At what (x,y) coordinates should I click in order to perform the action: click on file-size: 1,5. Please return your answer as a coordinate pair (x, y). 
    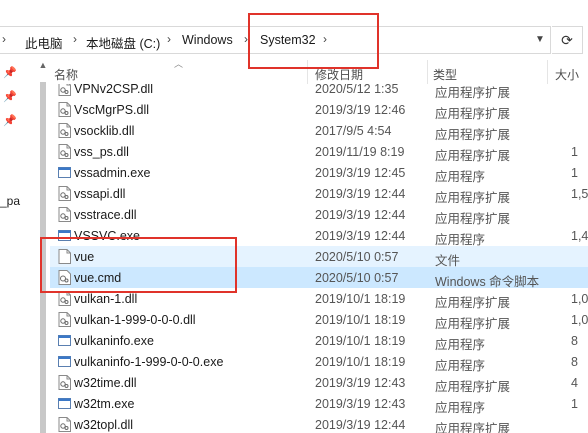
    Looking at the image, I should click on (579, 194).